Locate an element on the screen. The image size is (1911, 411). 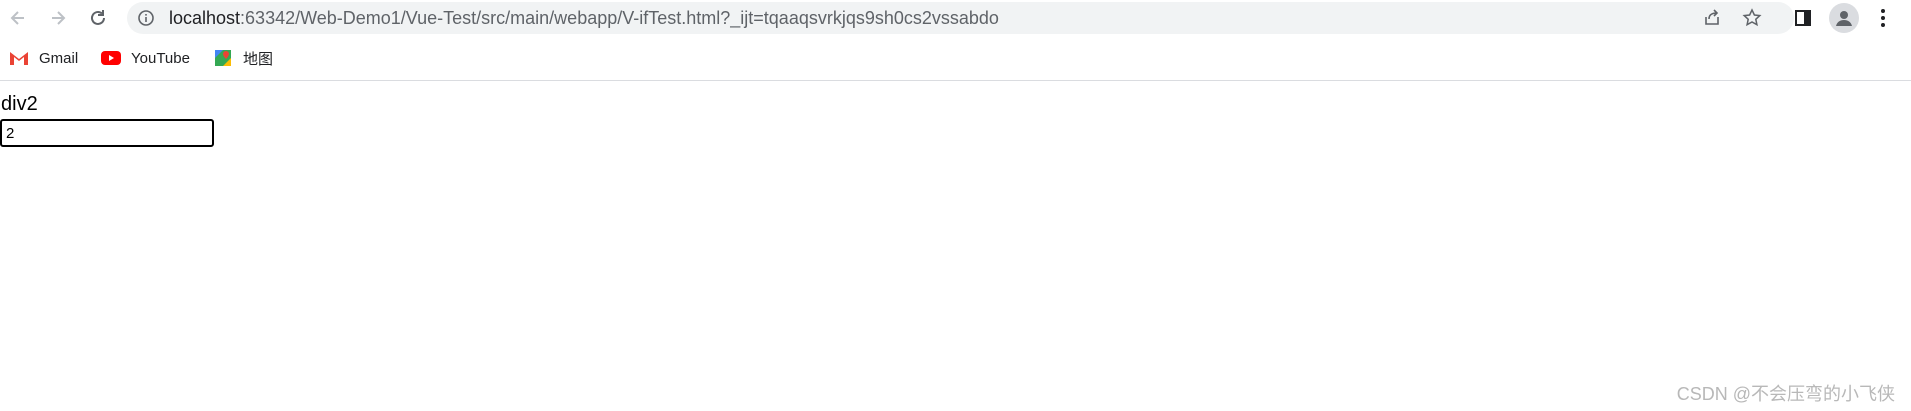
toolbar-divider is located at coordinates (955, 80).